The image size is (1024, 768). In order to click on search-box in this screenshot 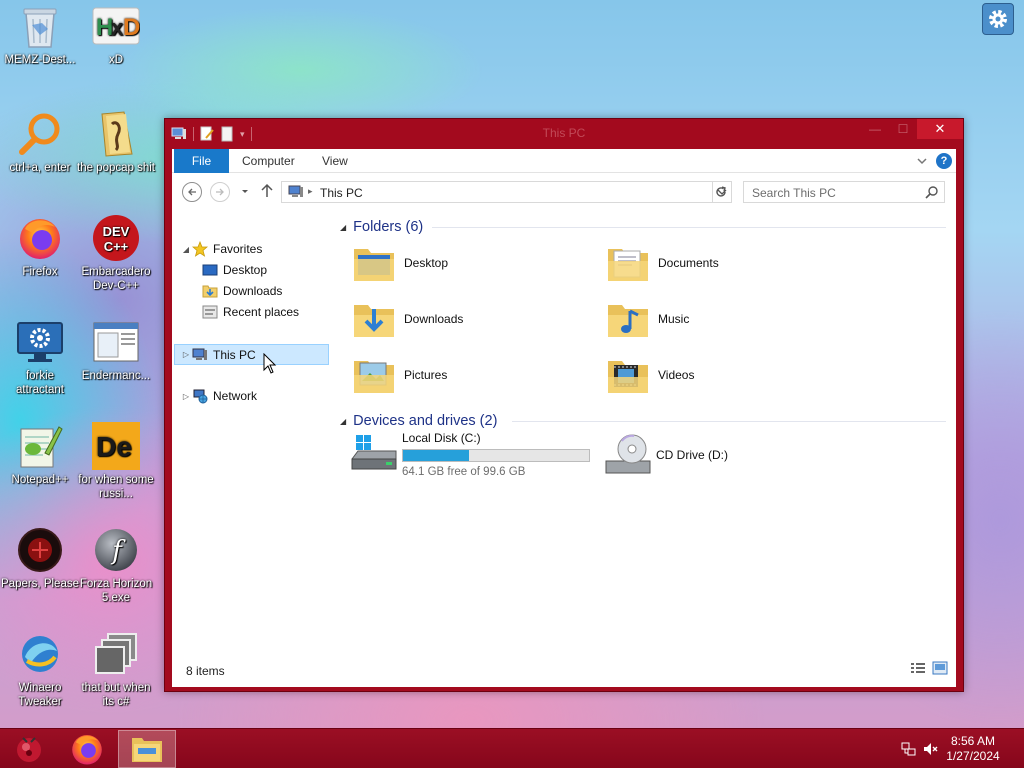, I will do `click(844, 192)`.